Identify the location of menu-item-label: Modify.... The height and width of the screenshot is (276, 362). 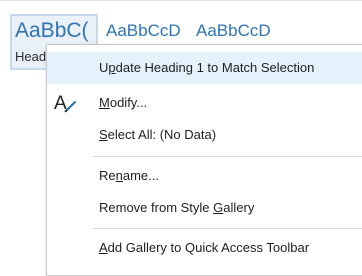
(123, 102).